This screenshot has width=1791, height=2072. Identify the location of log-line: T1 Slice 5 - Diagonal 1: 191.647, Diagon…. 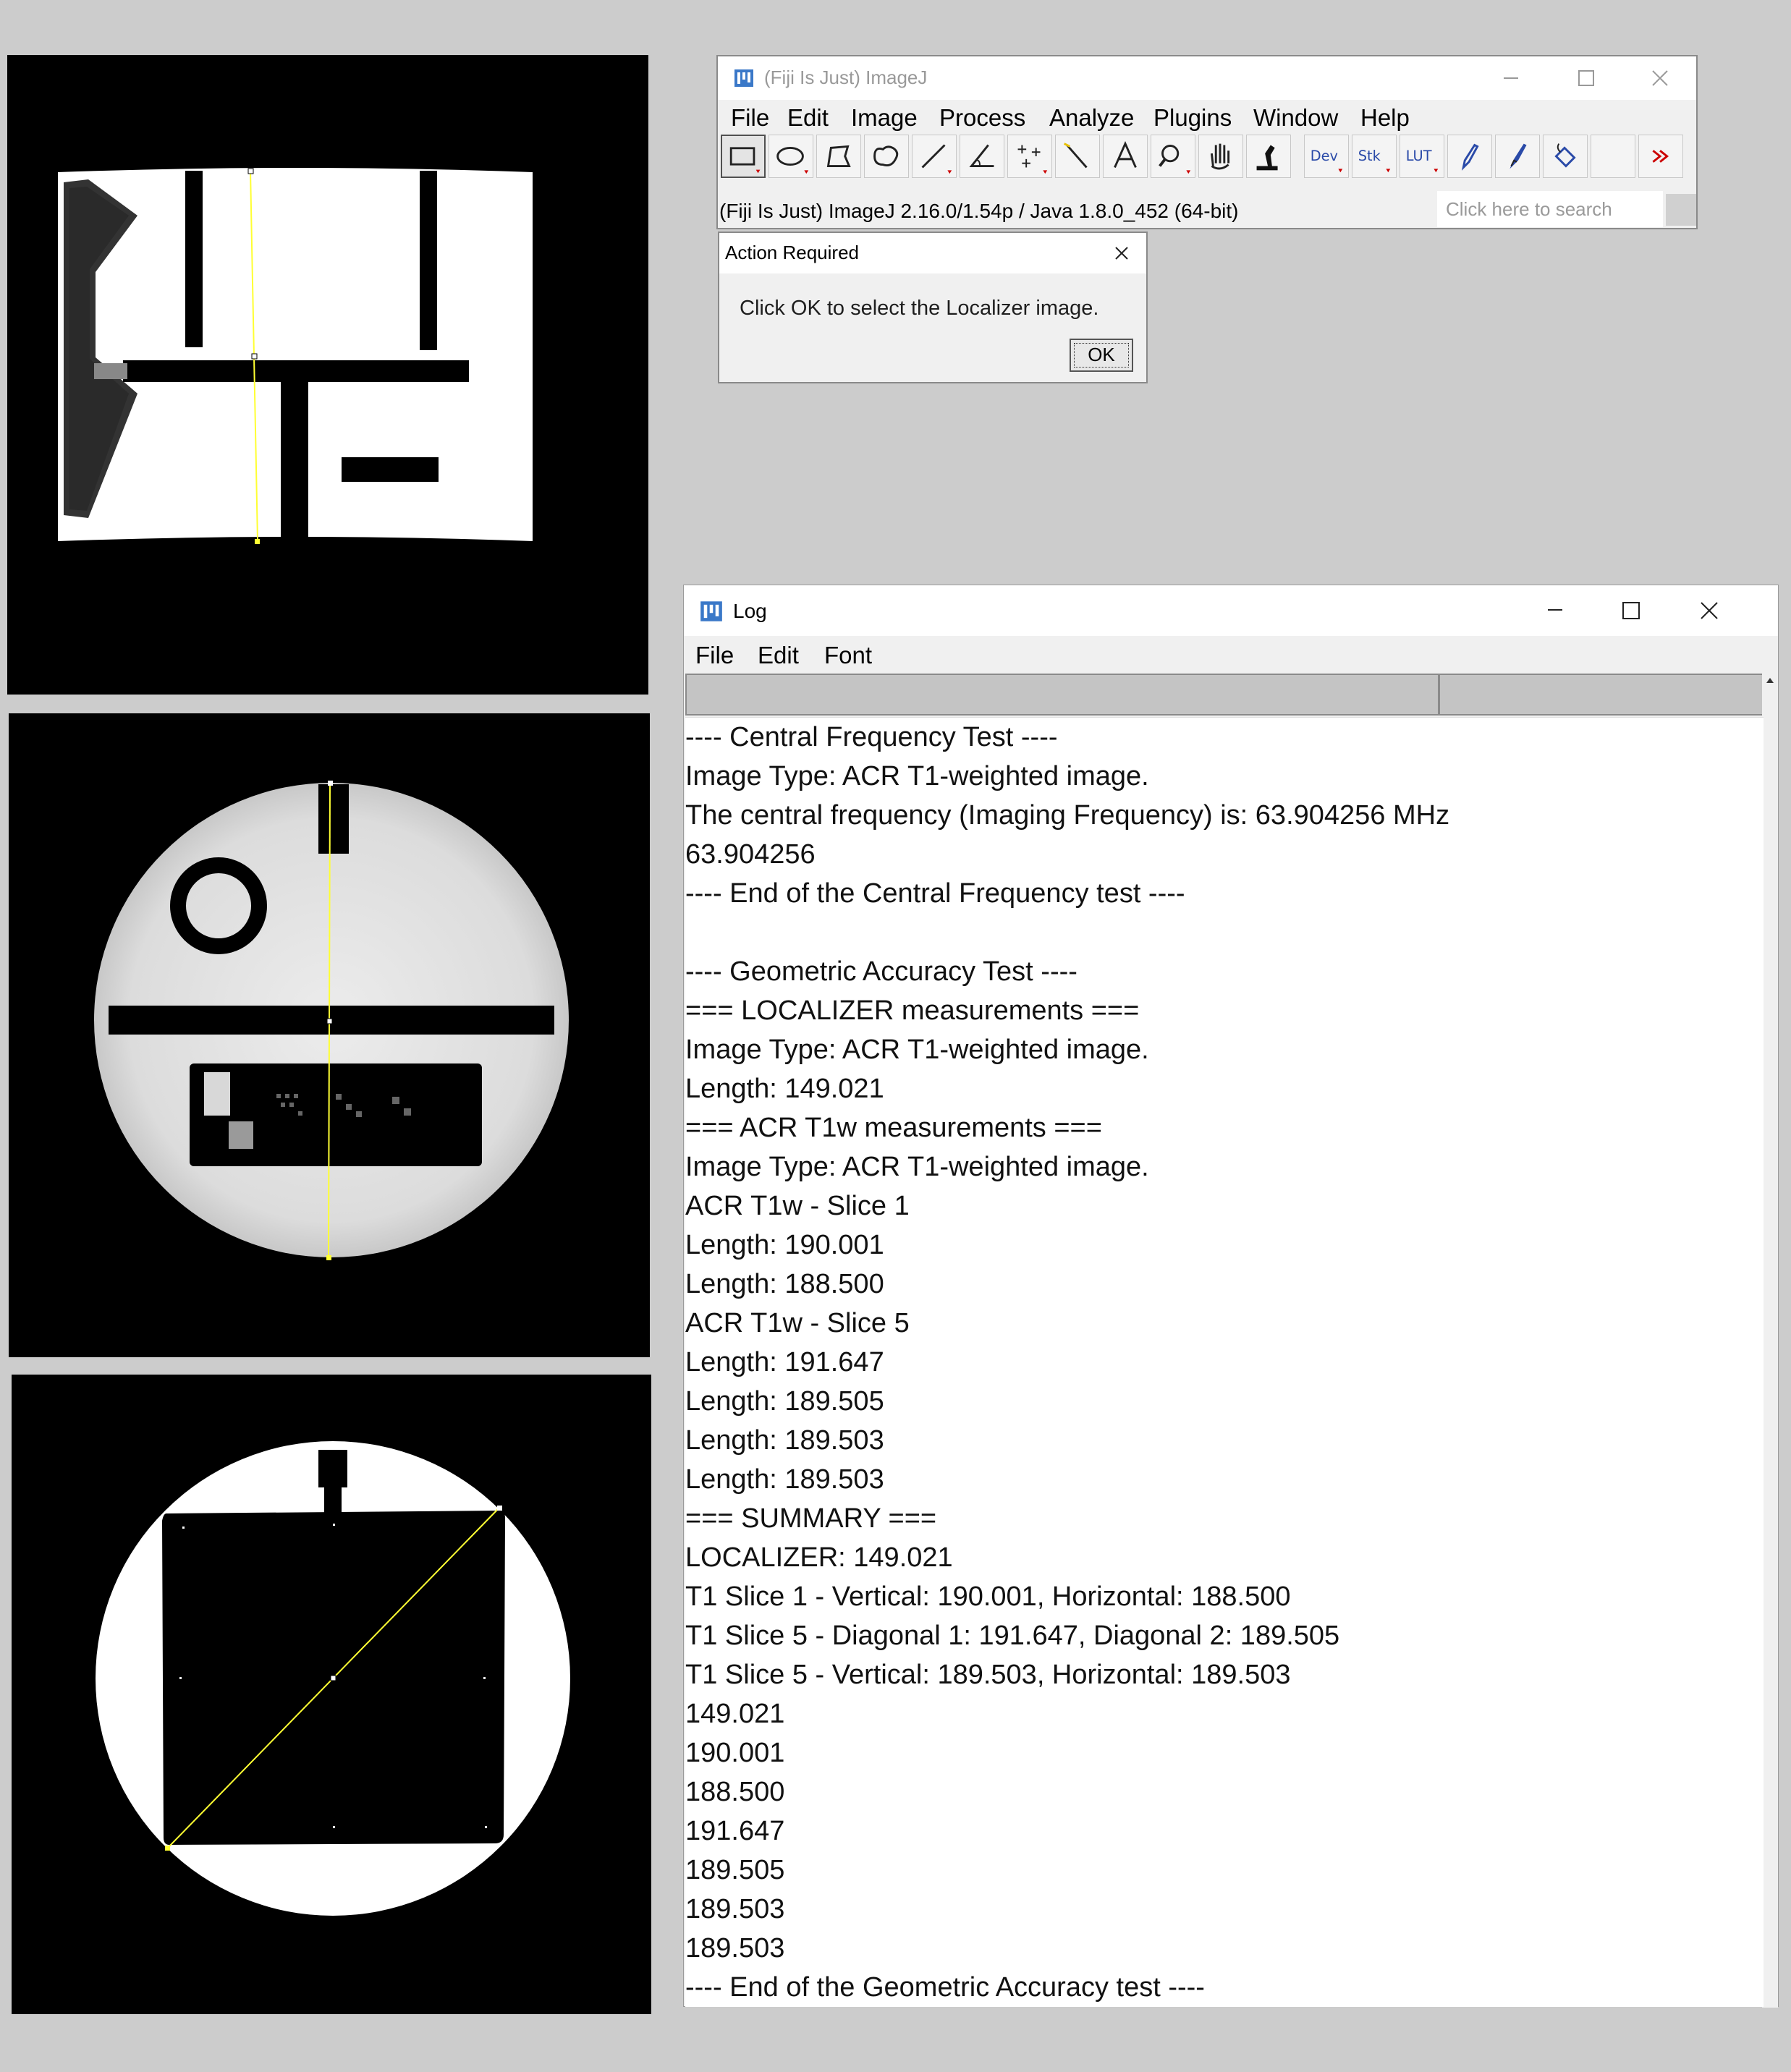
(1012, 1636).